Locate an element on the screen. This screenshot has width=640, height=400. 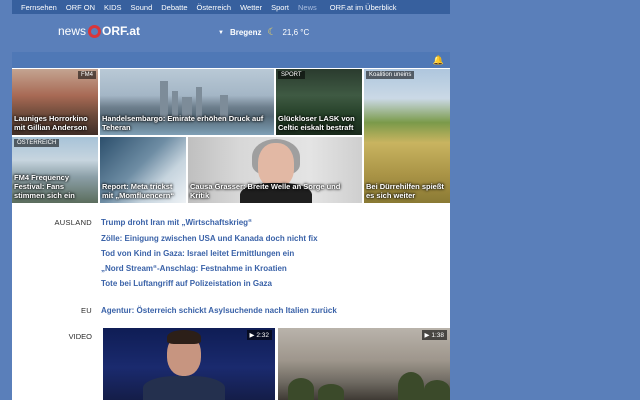
nav-item-fernsehen: Fernsehen is located at coordinates (39, 7).